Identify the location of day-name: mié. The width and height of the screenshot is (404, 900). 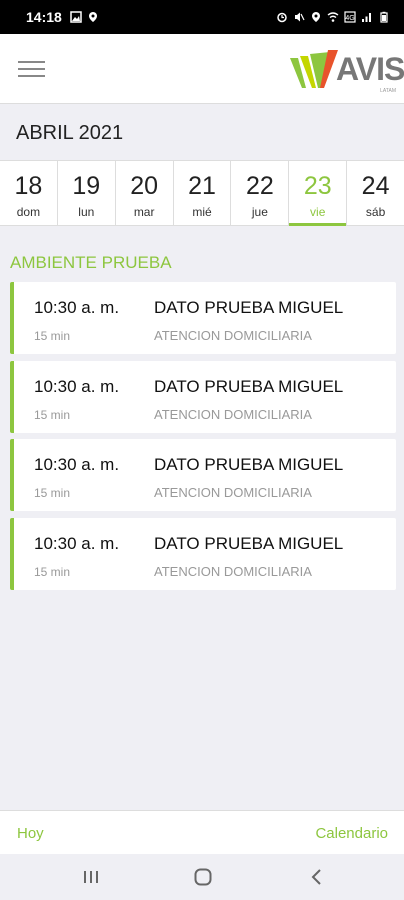
(202, 212).